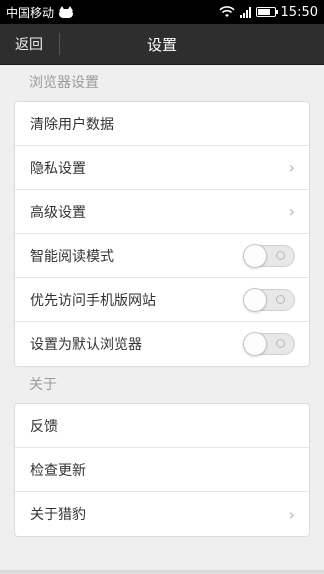 Image resolution: width=324 pixels, height=574 pixels. I want to click on default-browser-toggle, so click(269, 344).